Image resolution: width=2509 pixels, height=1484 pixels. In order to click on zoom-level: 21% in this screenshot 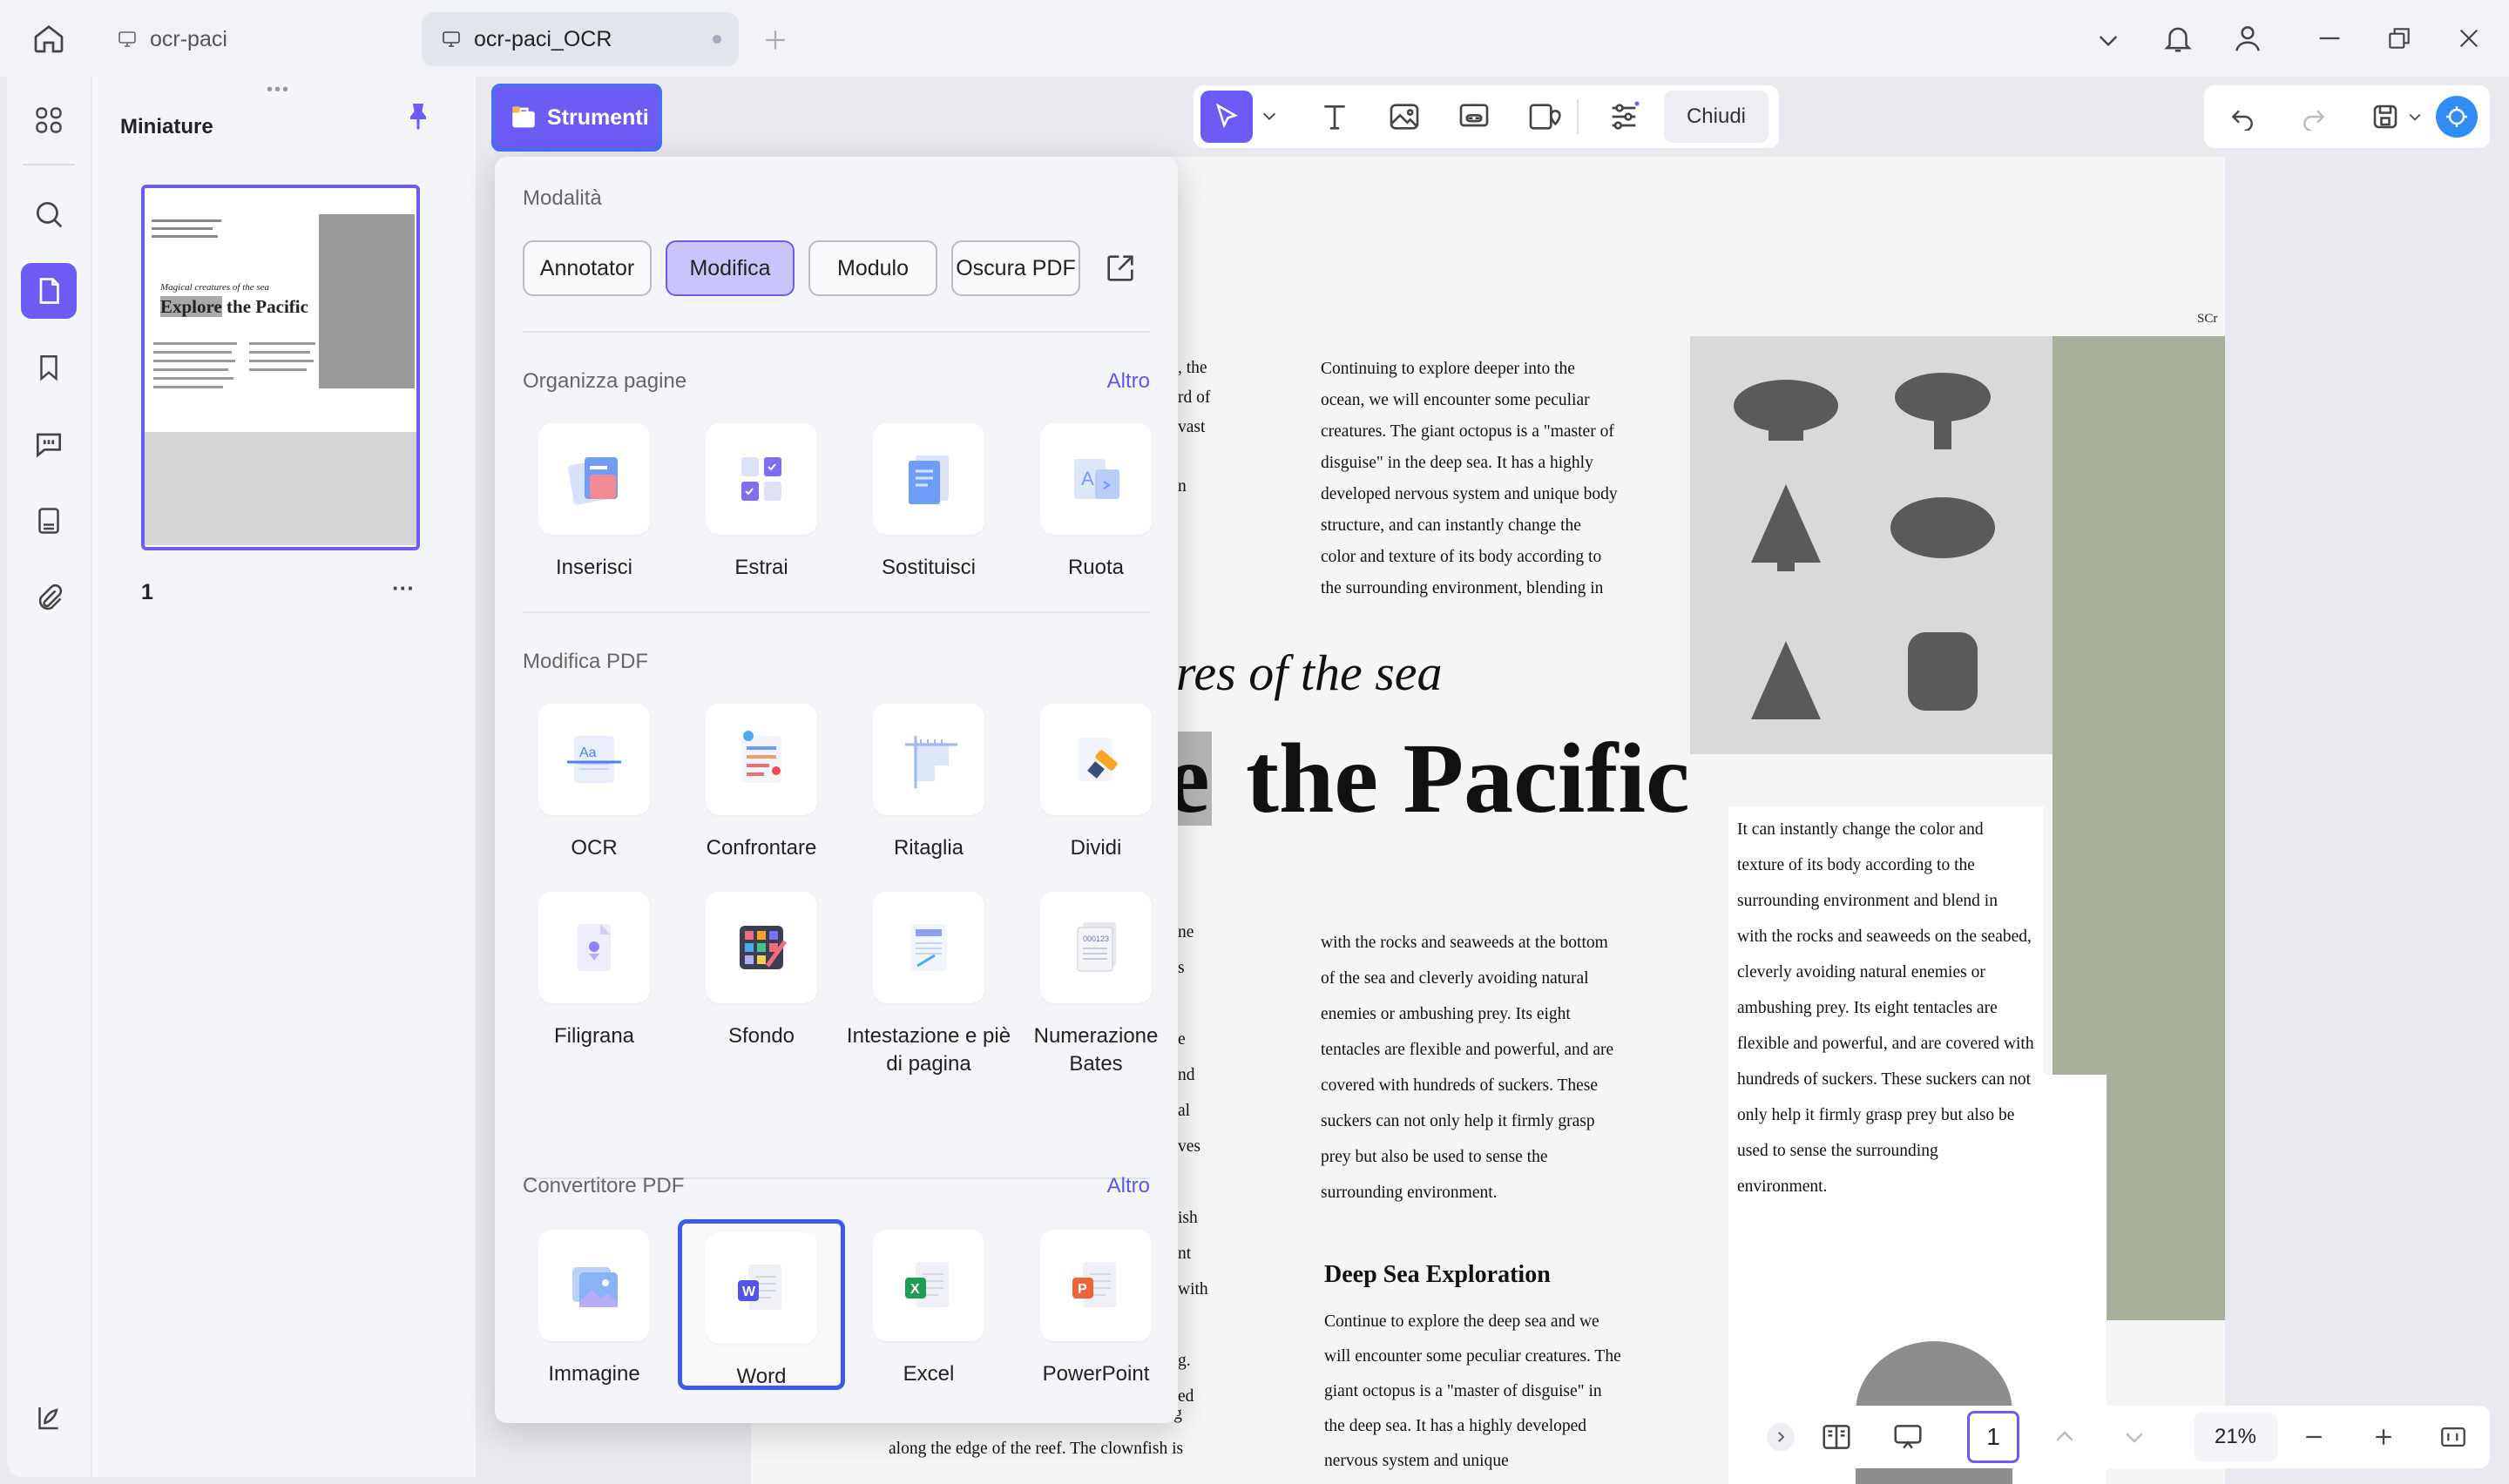, I will do `click(2235, 1437)`.